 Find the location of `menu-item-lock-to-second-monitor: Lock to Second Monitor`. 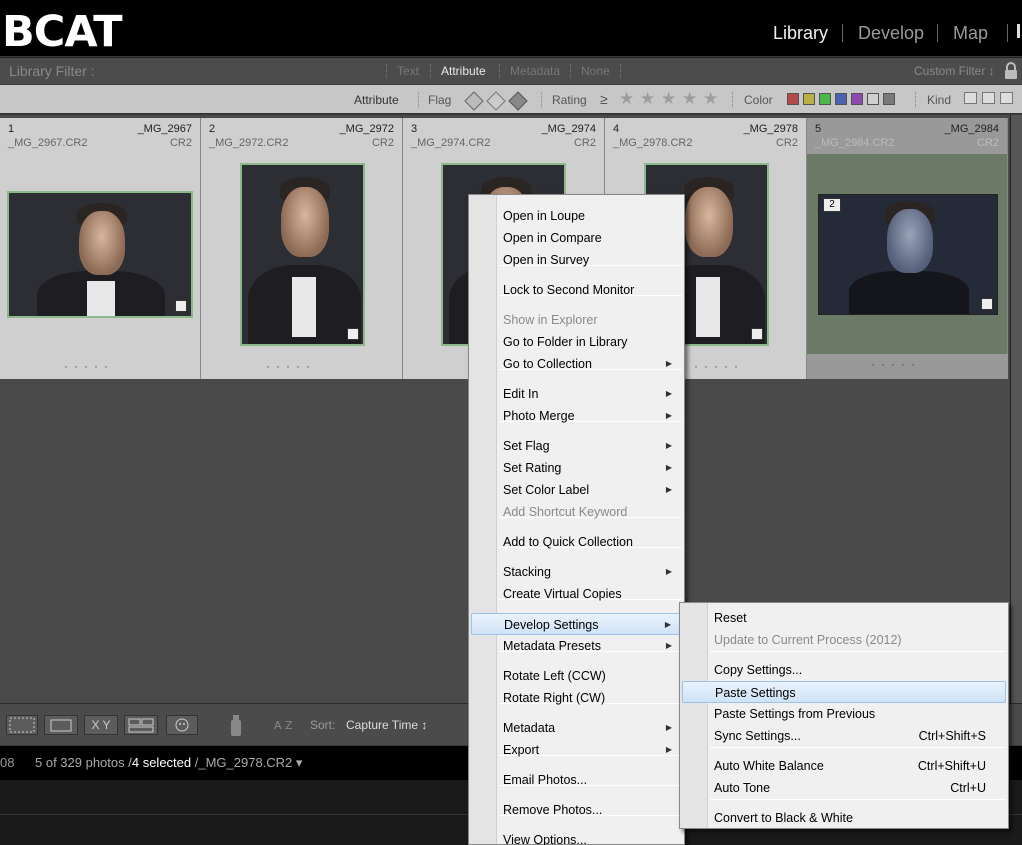

menu-item-lock-to-second-monitor: Lock to Second Monitor is located at coordinates (576, 290).